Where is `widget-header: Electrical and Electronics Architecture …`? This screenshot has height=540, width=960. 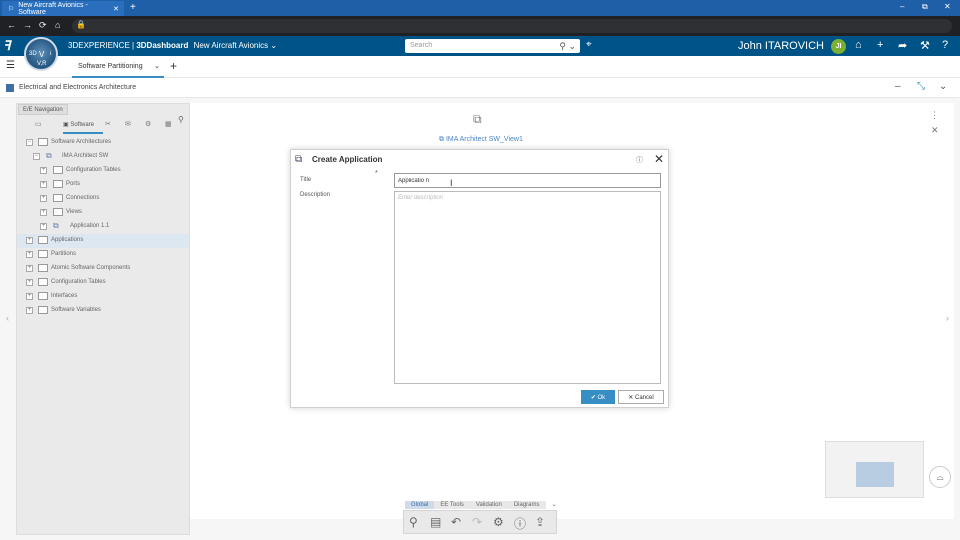
widget-header: Electrical and Electronics Architecture … is located at coordinates (480, 88).